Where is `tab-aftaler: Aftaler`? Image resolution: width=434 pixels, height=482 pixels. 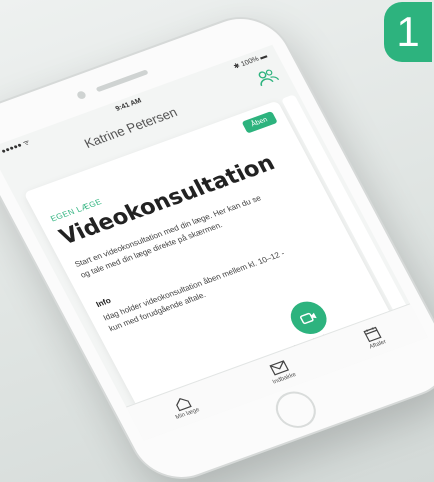
tab-aftaler: Aftaler is located at coordinates (374, 337).